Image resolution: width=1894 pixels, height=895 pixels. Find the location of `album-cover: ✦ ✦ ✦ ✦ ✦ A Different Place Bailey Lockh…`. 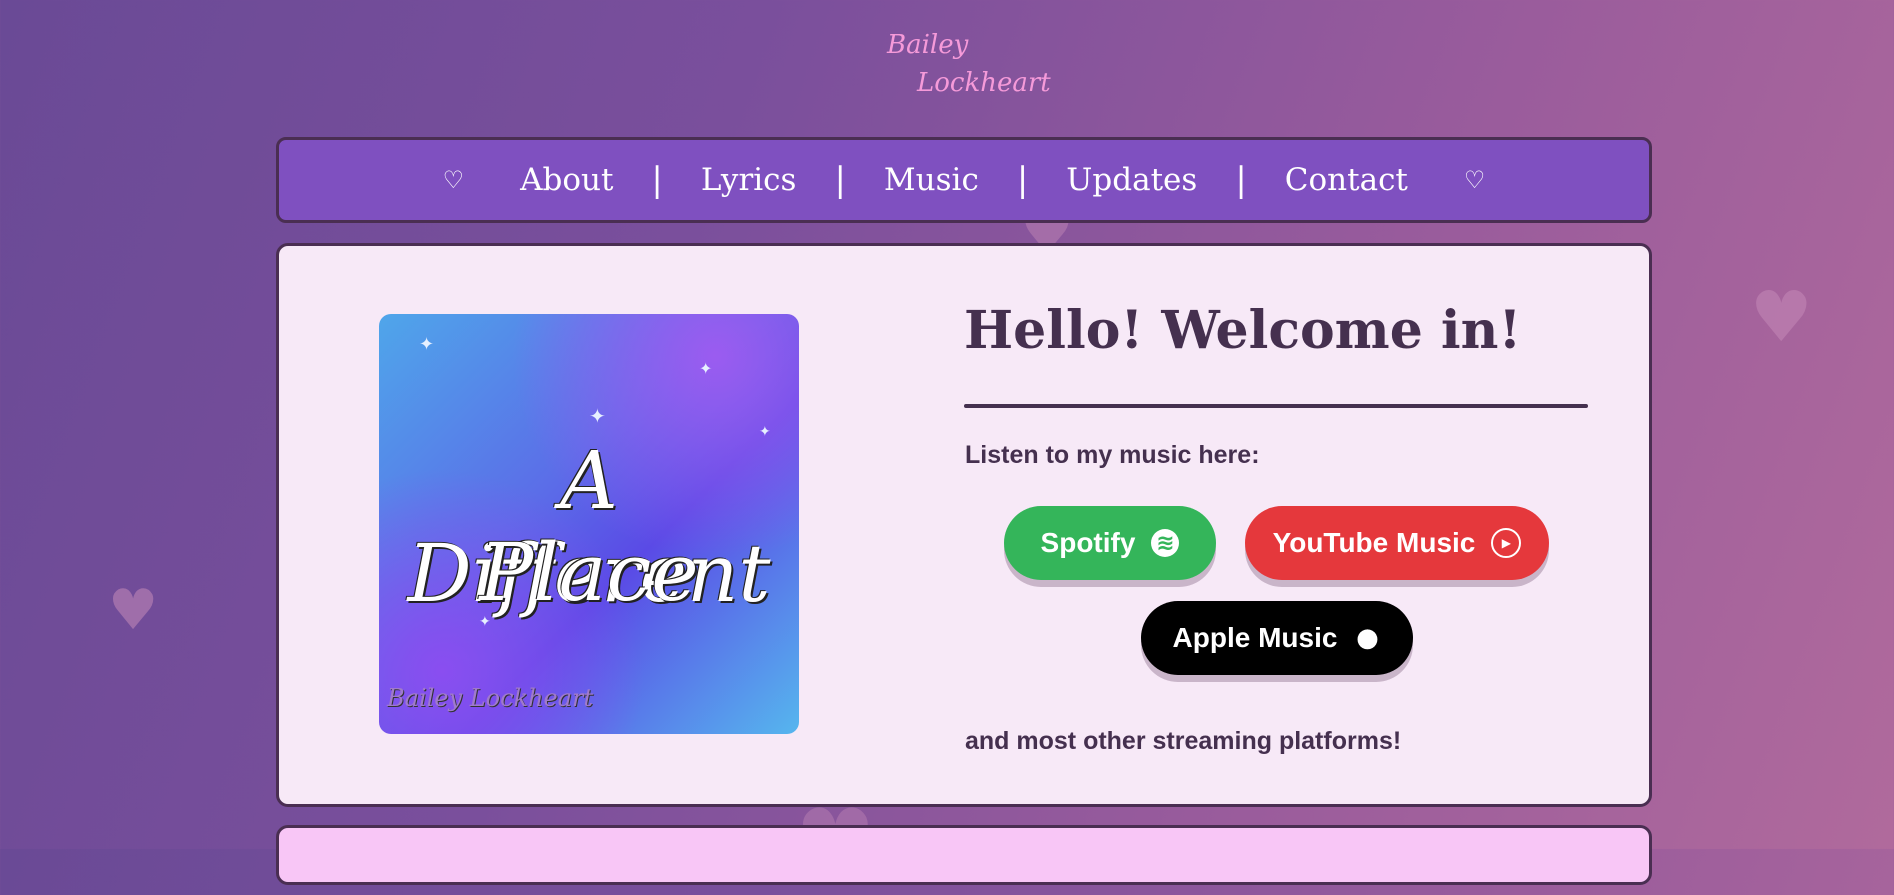

album-cover: ✦ ✦ ✦ ✦ ✦ A Different Place Bailey Lockh… is located at coordinates (589, 524).